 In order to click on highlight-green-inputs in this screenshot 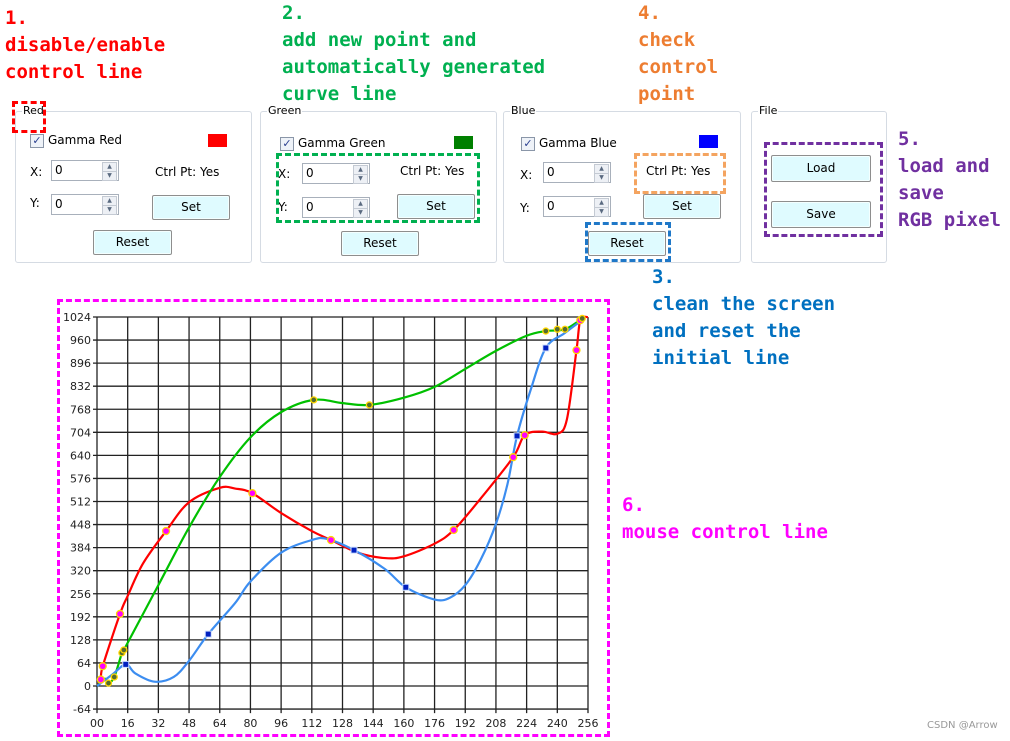, I will do `click(378, 188)`.